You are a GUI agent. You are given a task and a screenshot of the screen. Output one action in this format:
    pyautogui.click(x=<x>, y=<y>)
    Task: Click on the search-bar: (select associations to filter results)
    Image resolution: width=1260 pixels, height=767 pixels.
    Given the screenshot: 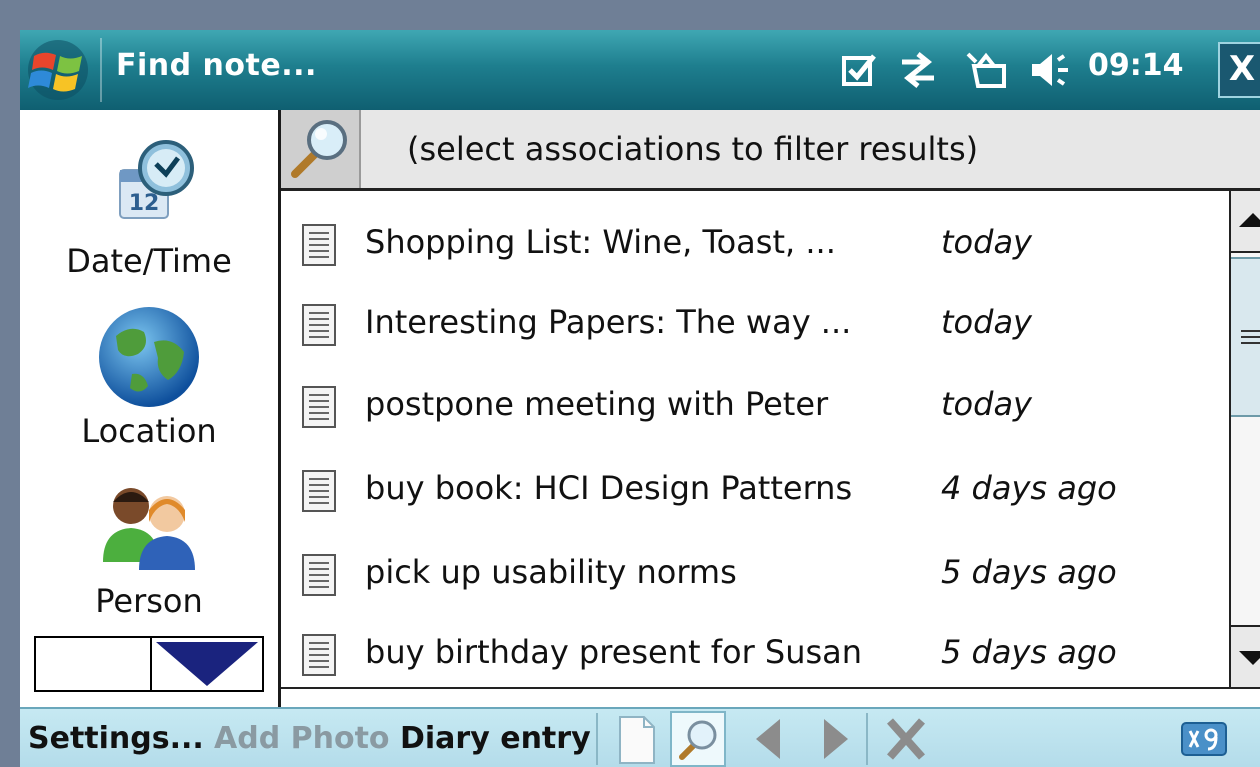 What is the action you would take?
    pyautogui.click(x=770, y=150)
    